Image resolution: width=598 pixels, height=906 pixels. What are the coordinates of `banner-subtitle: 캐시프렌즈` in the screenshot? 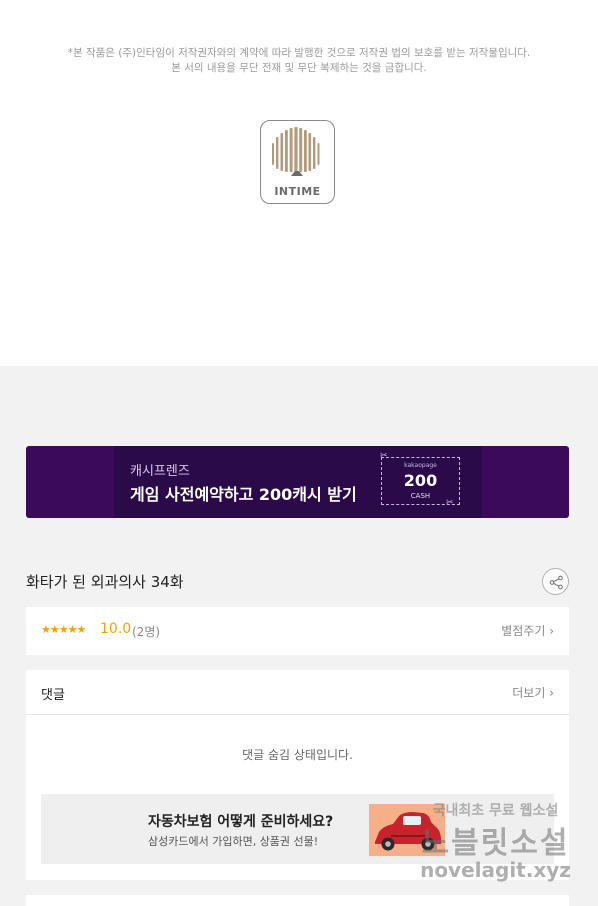 It's located at (160, 471).